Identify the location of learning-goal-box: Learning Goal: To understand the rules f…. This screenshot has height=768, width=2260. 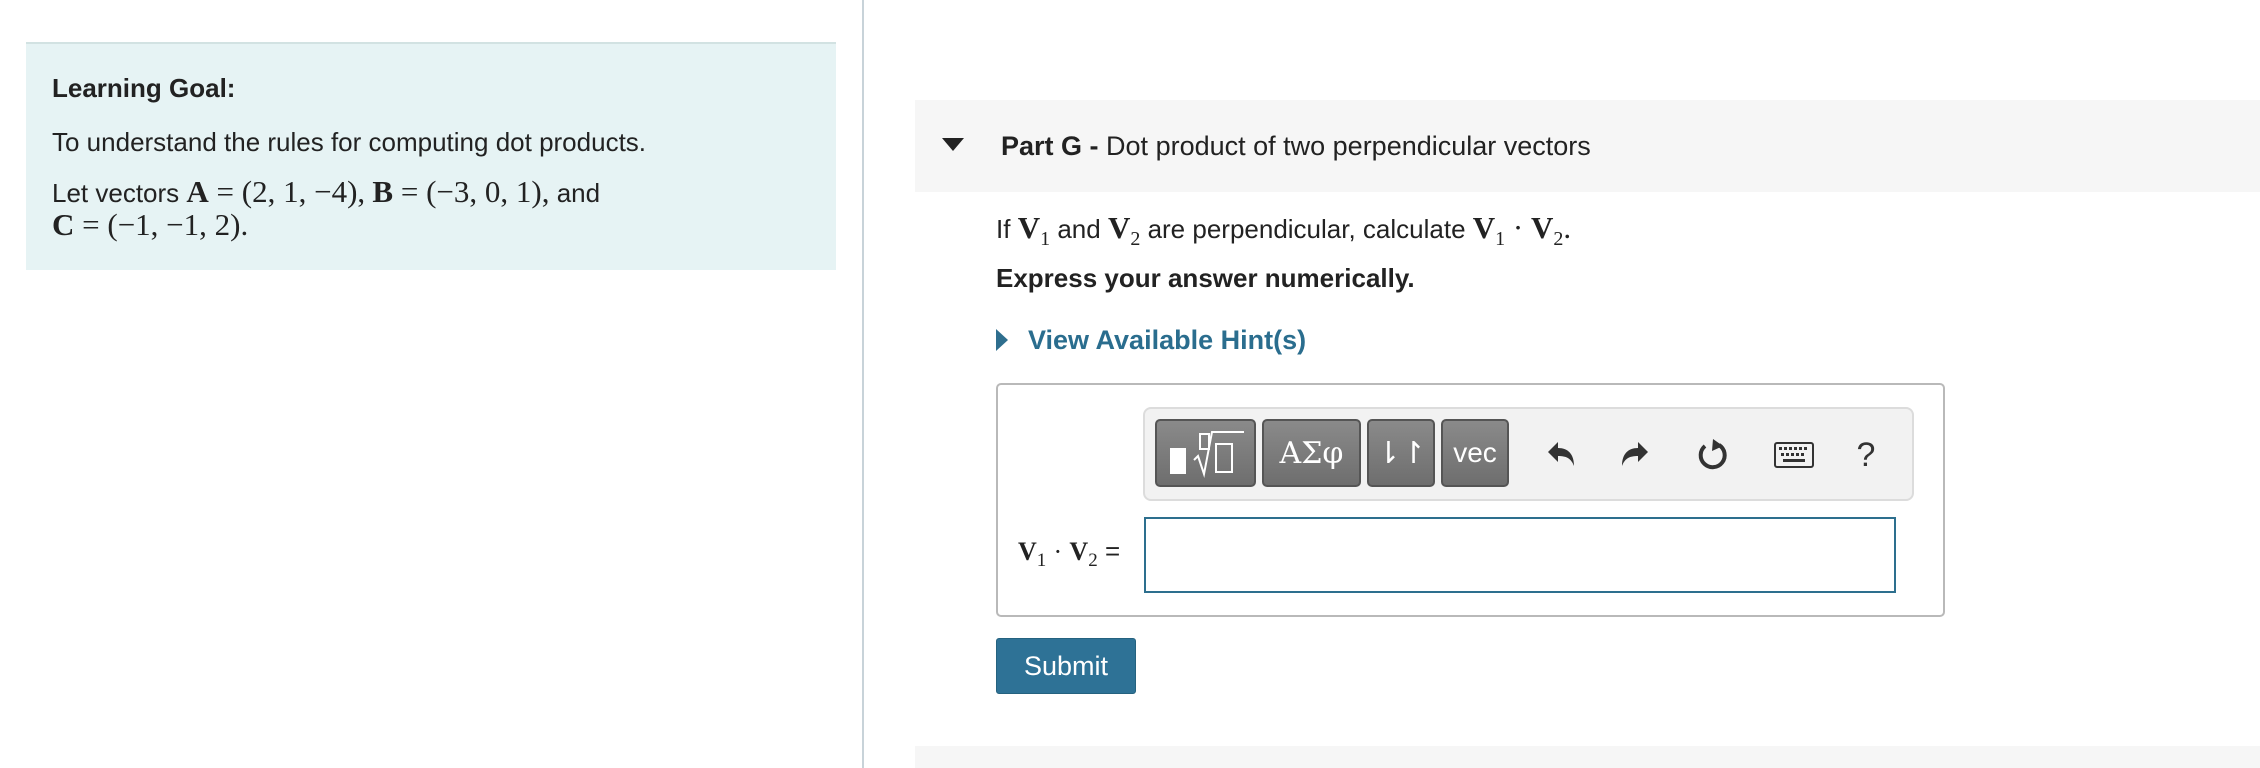
(431, 156).